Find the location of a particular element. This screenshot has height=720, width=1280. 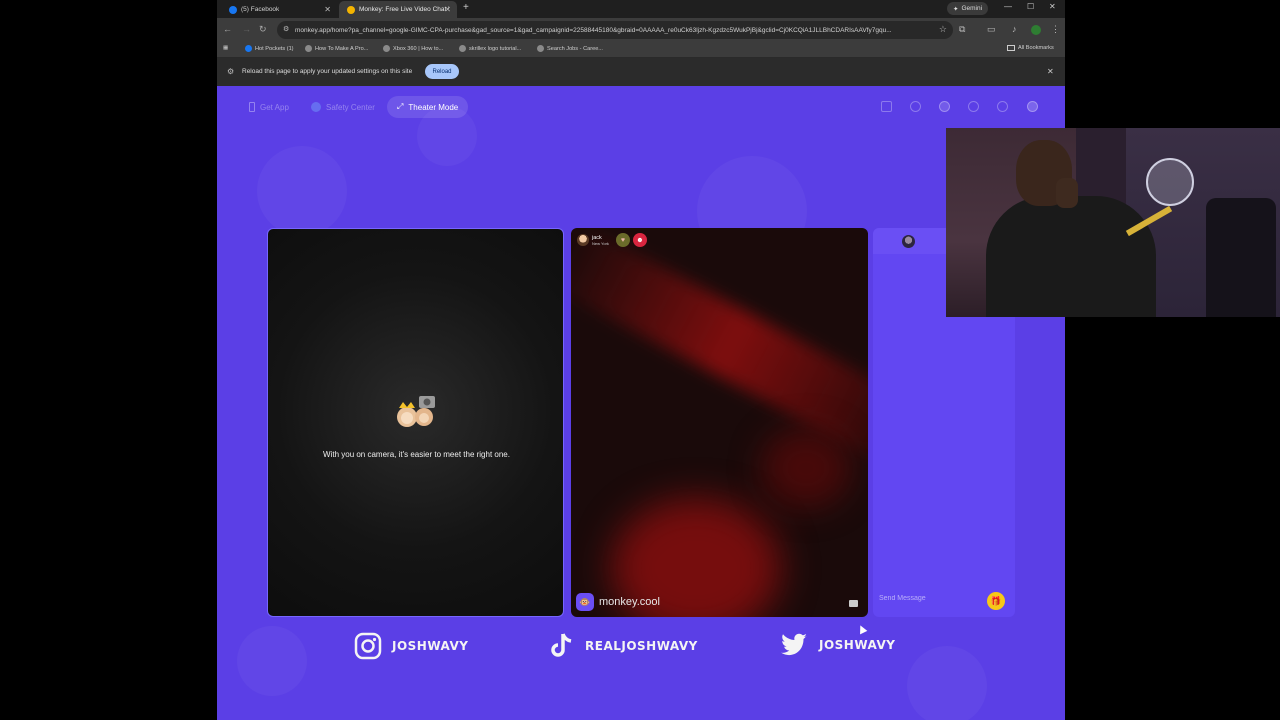

heart-badge-icon: ♥ is located at coordinates (622, 240).